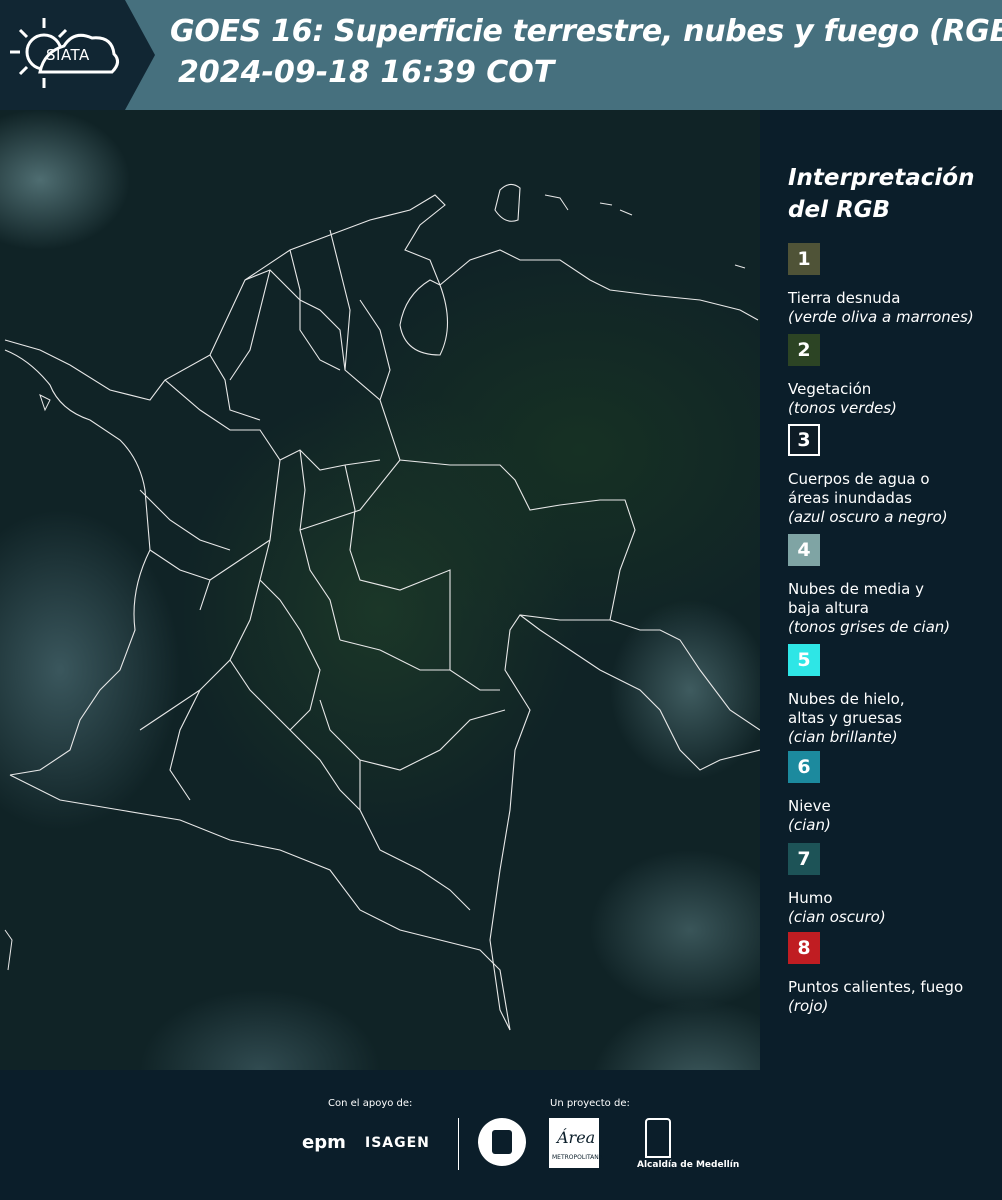  Describe the element at coordinates (804, 767) in the screenshot. I see `legend-swatch: 6` at that location.